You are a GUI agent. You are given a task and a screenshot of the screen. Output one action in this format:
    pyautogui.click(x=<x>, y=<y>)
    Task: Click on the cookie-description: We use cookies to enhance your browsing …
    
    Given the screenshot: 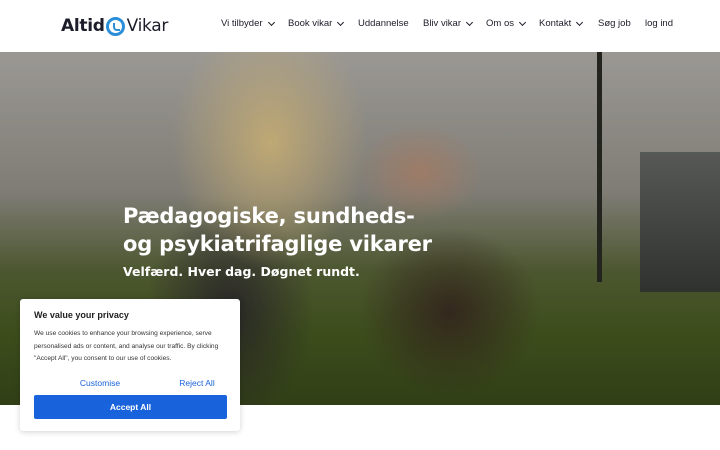 What is the action you would take?
    pyautogui.click(x=126, y=346)
    